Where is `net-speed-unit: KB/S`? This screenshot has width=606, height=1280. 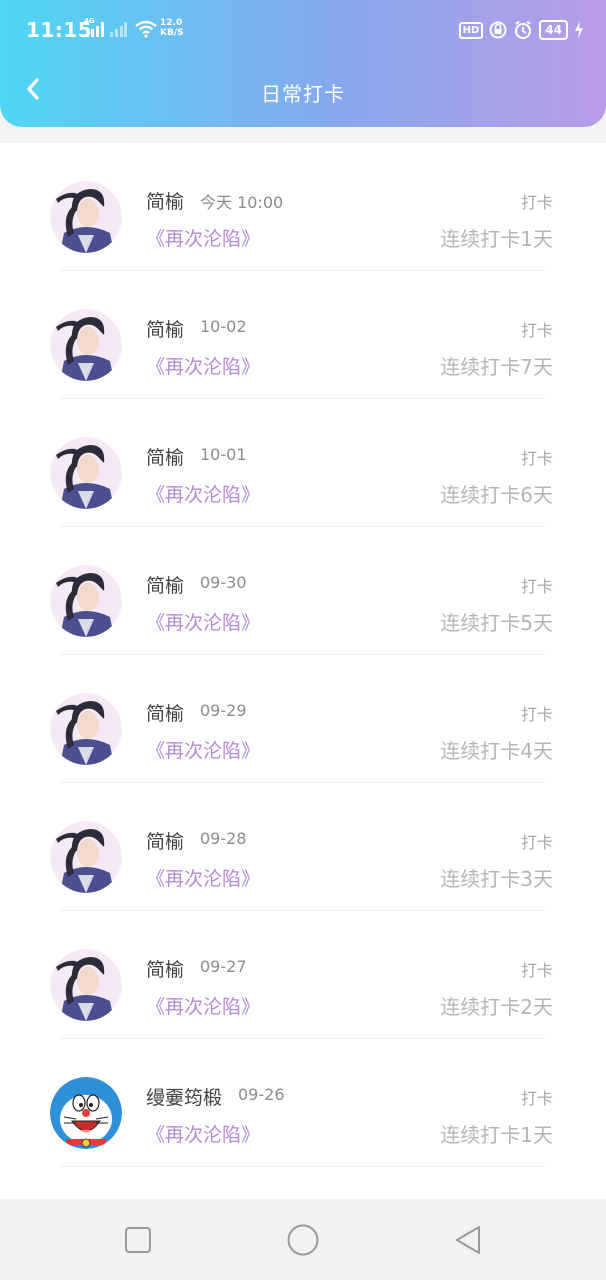
net-speed-unit: KB/S is located at coordinates (172, 33).